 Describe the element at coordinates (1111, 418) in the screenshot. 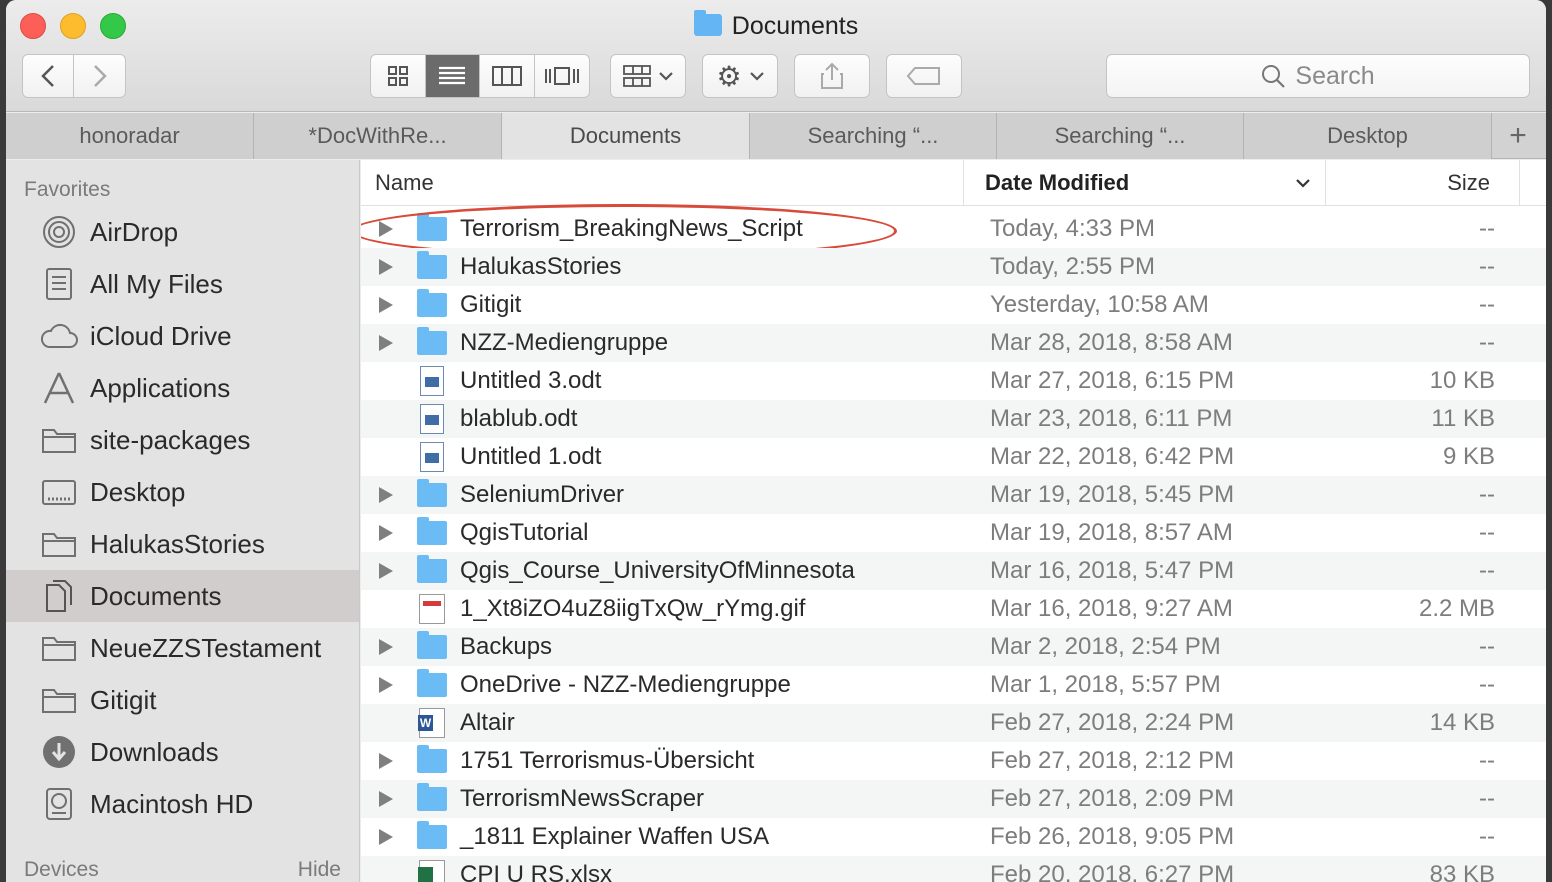

I see `file-date: Mar 23, 2018, 6:11 PM` at that location.